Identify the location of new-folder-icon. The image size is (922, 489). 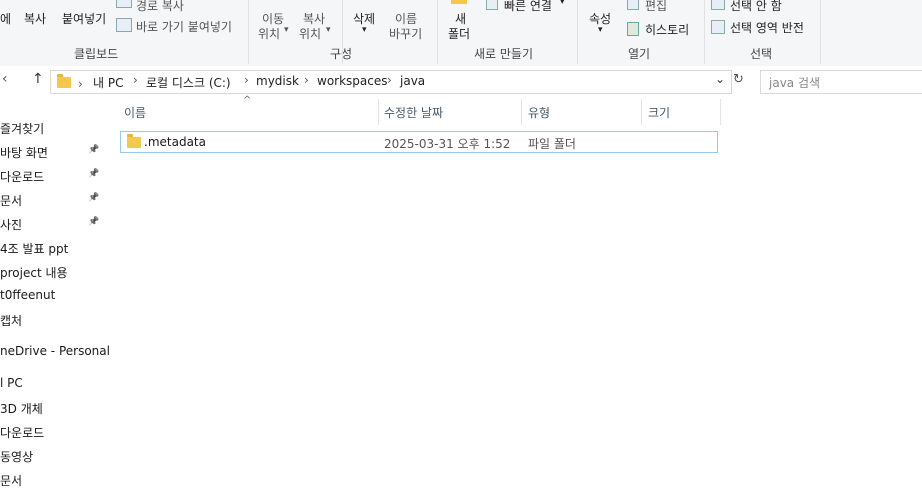
(459, 2).